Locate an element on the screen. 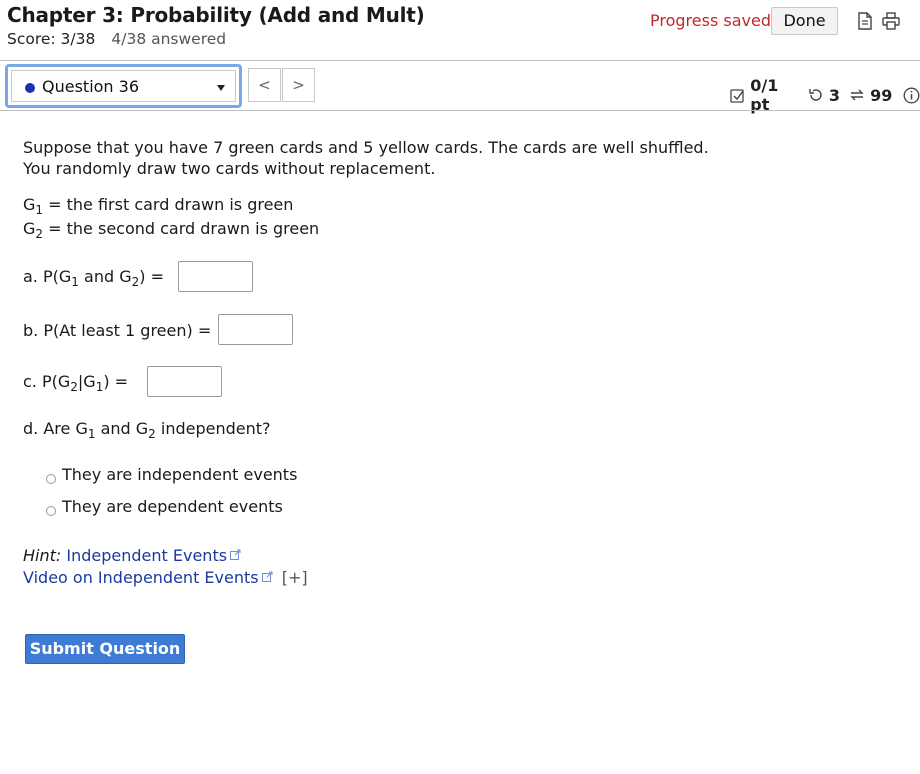  question-selector-label: Question 36 is located at coordinates (91, 86).